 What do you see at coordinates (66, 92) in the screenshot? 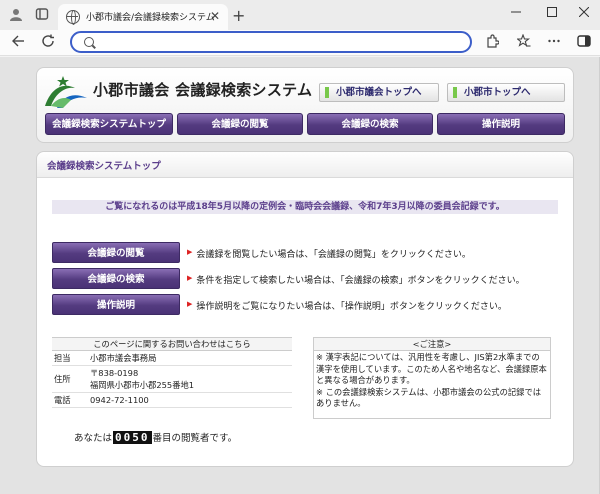
I see `city-logo-icon` at bounding box center [66, 92].